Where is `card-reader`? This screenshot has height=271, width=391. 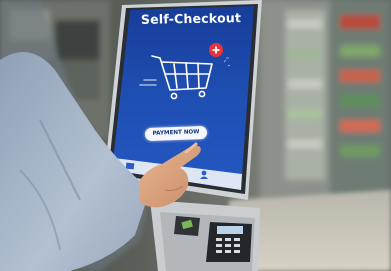 card-reader is located at coordinates (229, 242).